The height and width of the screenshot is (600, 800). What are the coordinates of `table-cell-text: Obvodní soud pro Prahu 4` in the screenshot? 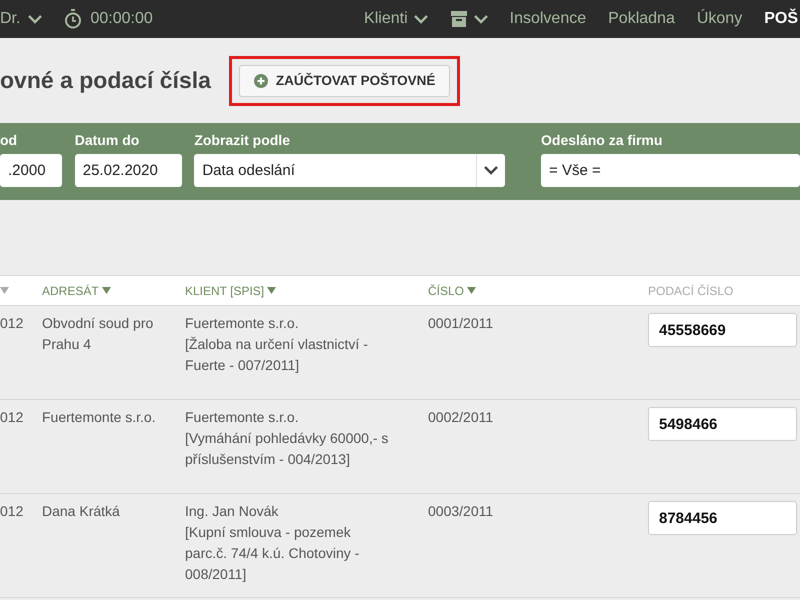 It's located at (98, 334).